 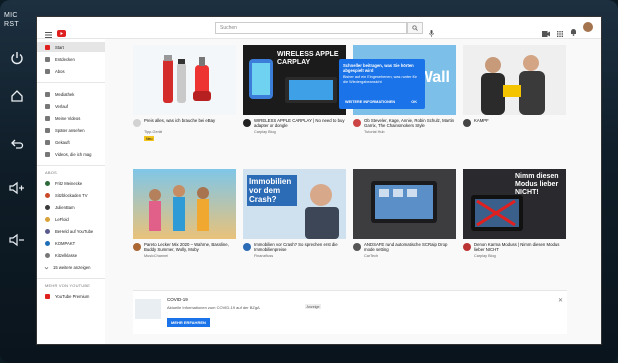 I want to click on search-icon, so click(x=415, y=28).